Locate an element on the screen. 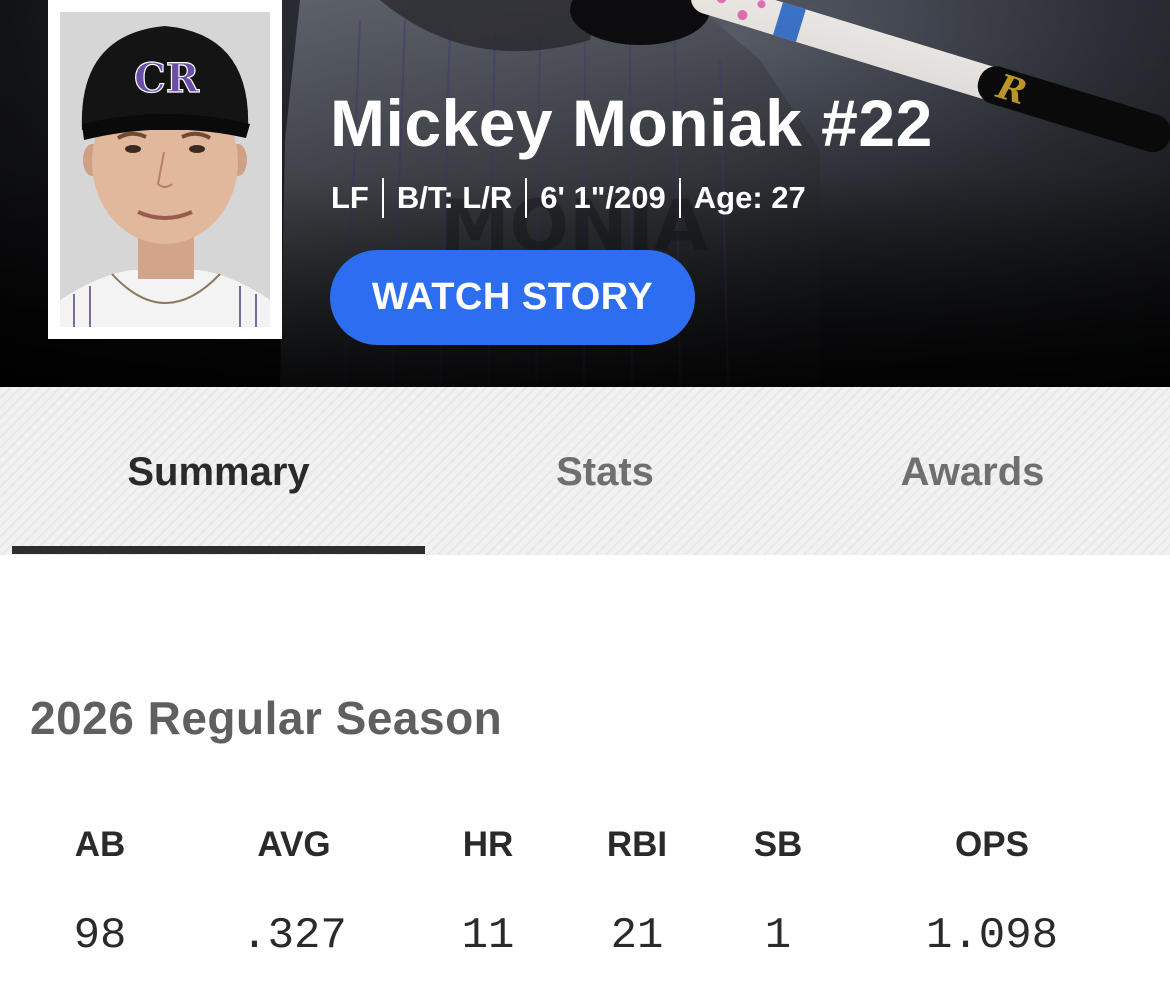  watch-story-button: WATCH STORY is located at coordinates (512, 297).